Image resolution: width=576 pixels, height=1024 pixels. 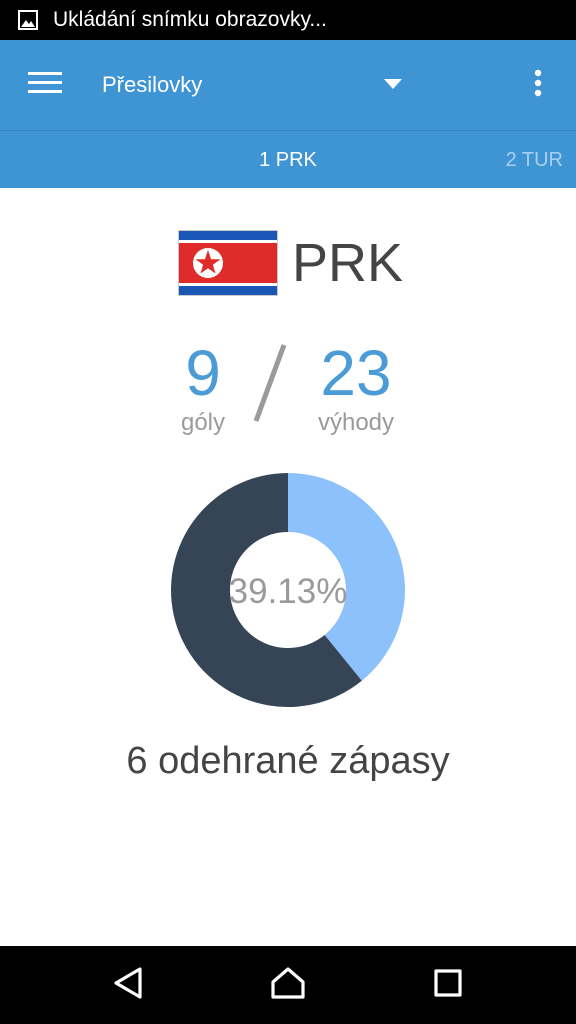 What do you see at coordinates (356, 422) in the screenshot?
I see `advantages-label: výhody` at bounding box center [356, 422].